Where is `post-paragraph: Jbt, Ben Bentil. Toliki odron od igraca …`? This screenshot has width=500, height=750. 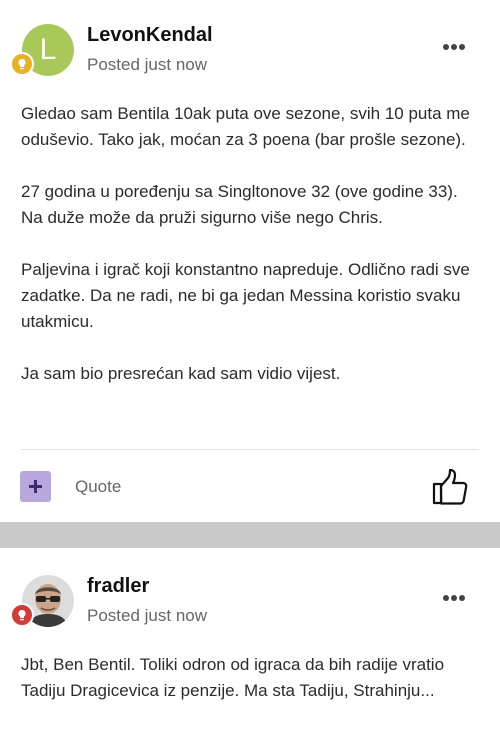
post-paragraph: Jbt, Ben Bentil. Toliki odron od igraca … is located at coordinates (233, 677).